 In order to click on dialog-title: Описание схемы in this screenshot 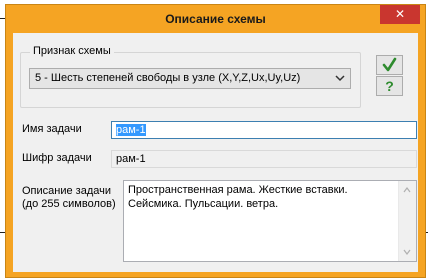, I will do `click(215, 19)`.